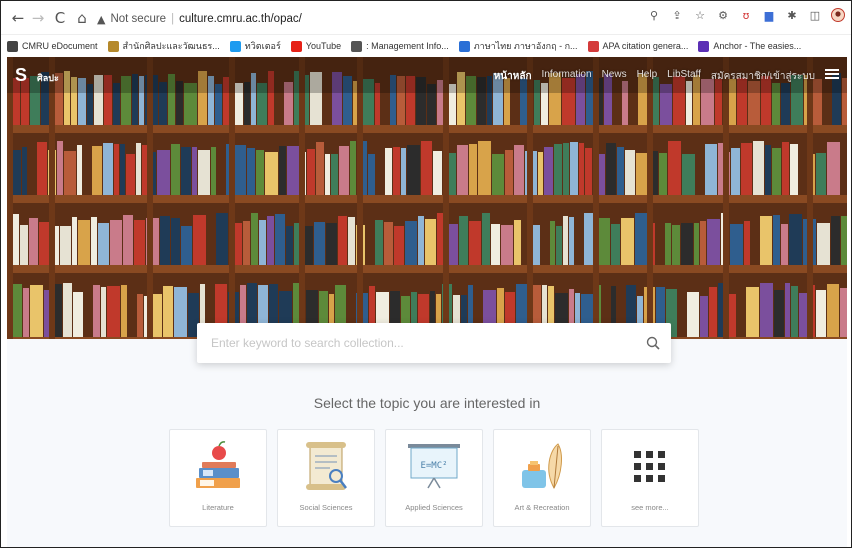  What do you see at coordinates (838, 15) in the screenshot?
I see `profile-avatar` at bounding box center [838, 15].